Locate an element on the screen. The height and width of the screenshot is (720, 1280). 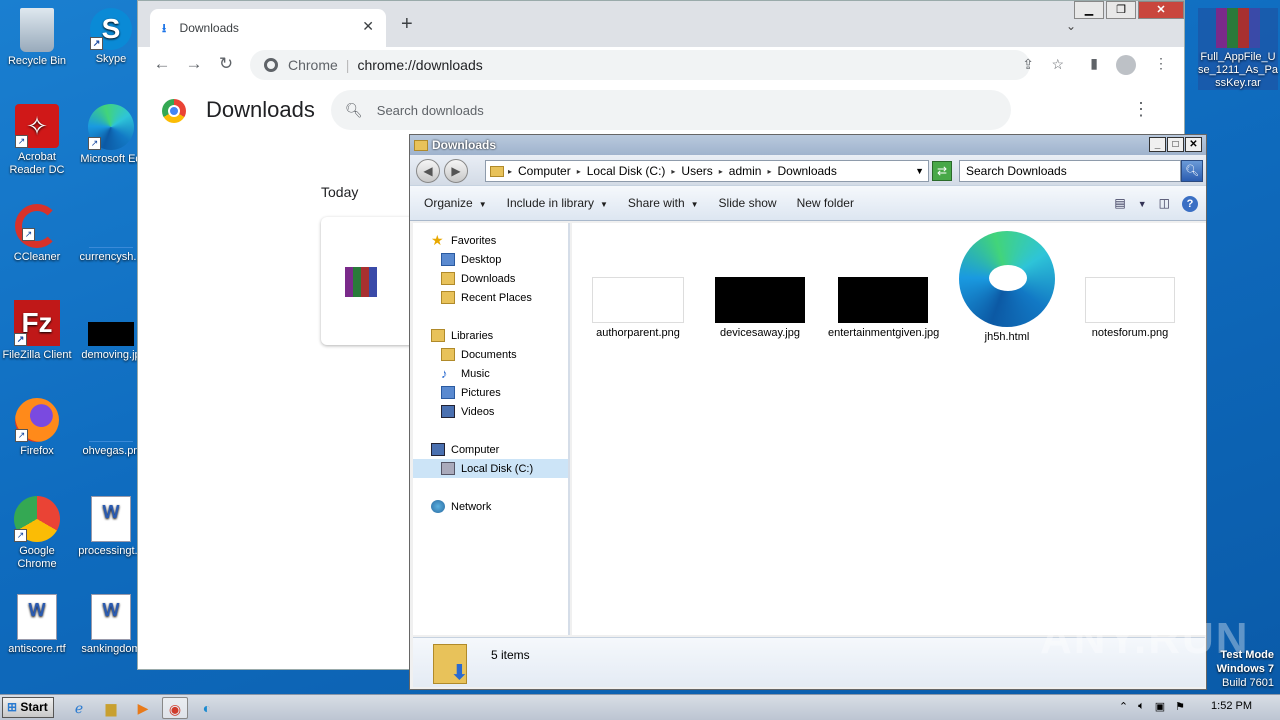
desktop-icon-recycle-bin: Recycle Bin is located at coordinates (37, 38).